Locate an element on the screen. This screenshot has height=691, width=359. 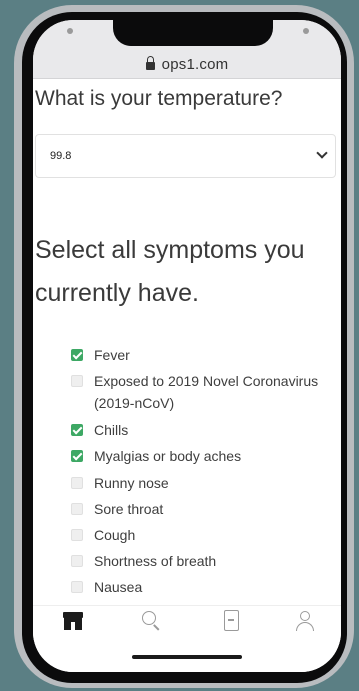
symptom-cough: Cough is located at coordinates (201, 536).